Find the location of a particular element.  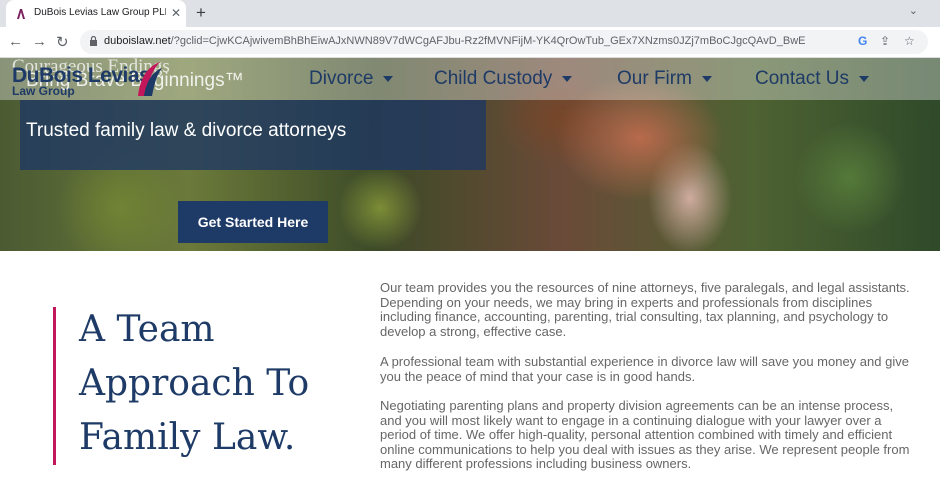

nav-divorce: Divorce is located at coordinates (351, 79).